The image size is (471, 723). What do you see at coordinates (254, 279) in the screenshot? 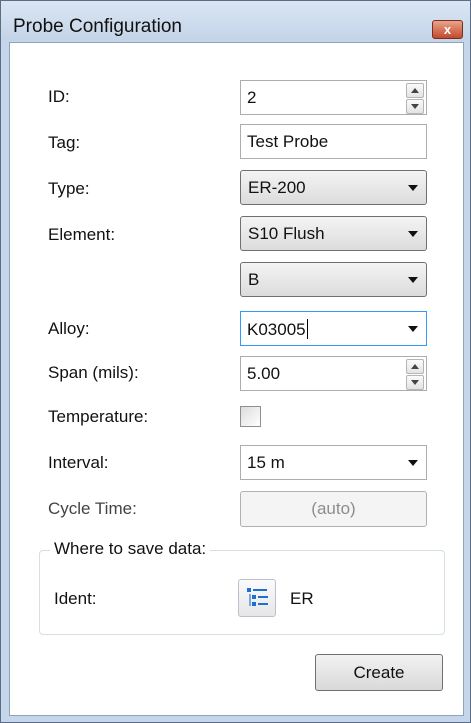
I see `element-sub-value: B` at bounding box center [254, 279].